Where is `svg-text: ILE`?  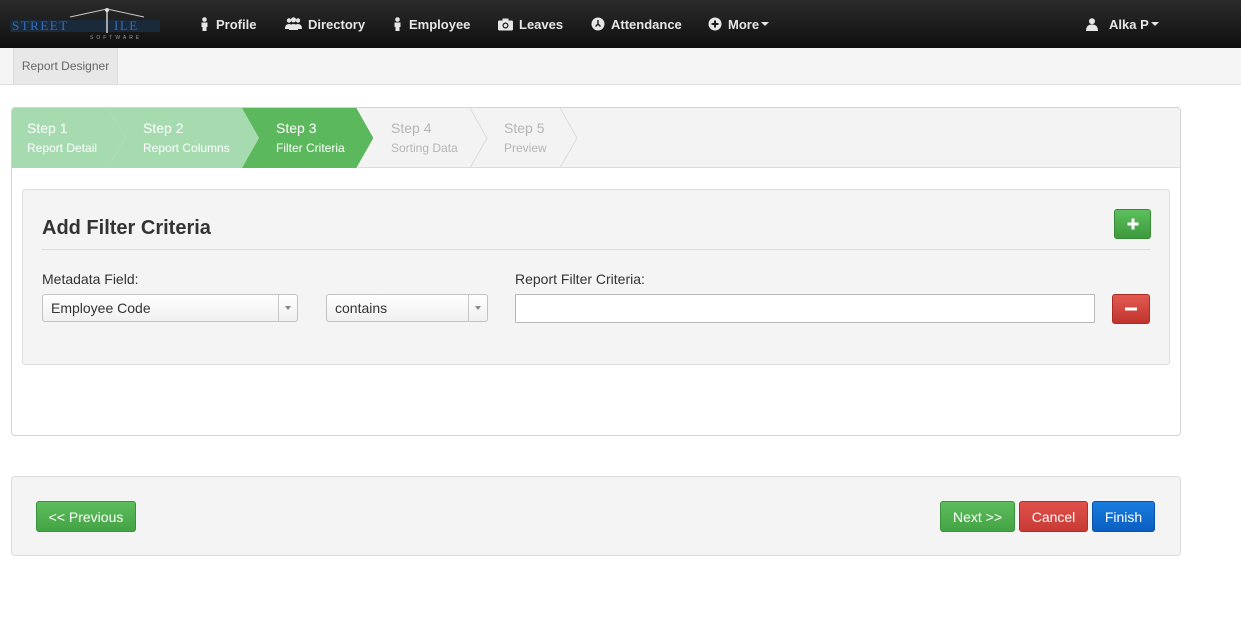
svg-text: ILE is located at coordinates (126, 25).